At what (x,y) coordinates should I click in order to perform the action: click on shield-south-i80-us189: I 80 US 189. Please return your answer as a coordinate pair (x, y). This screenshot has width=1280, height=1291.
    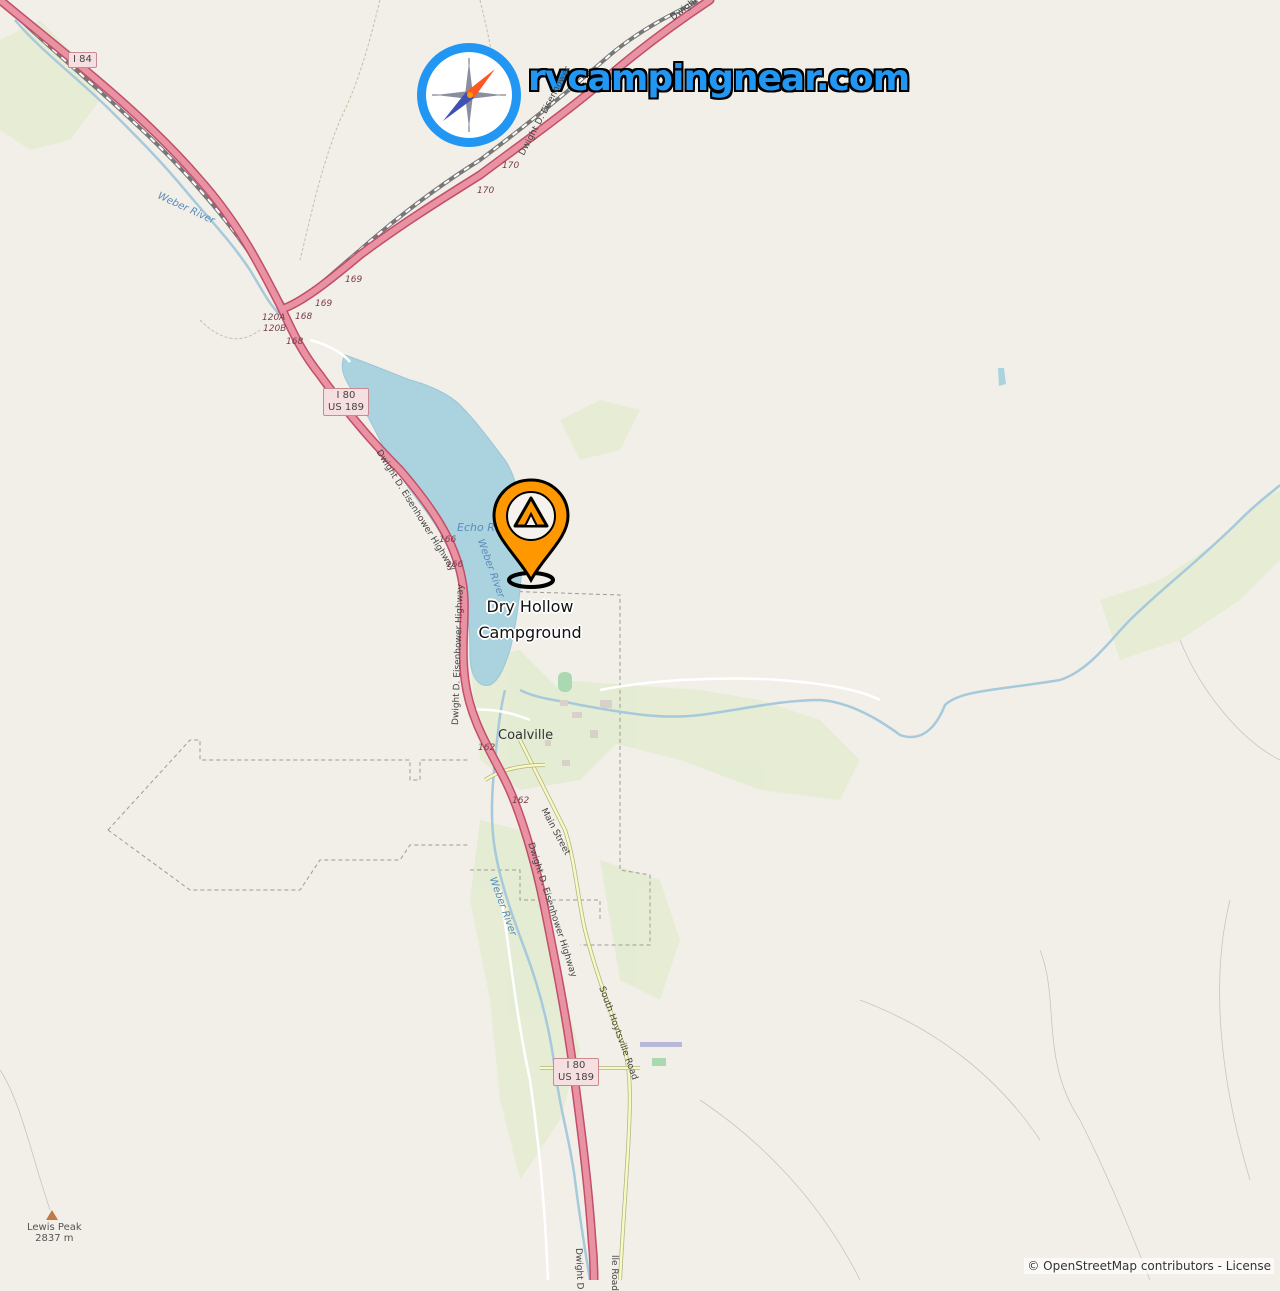
    Looking at the image, I should click on (576, 1072).